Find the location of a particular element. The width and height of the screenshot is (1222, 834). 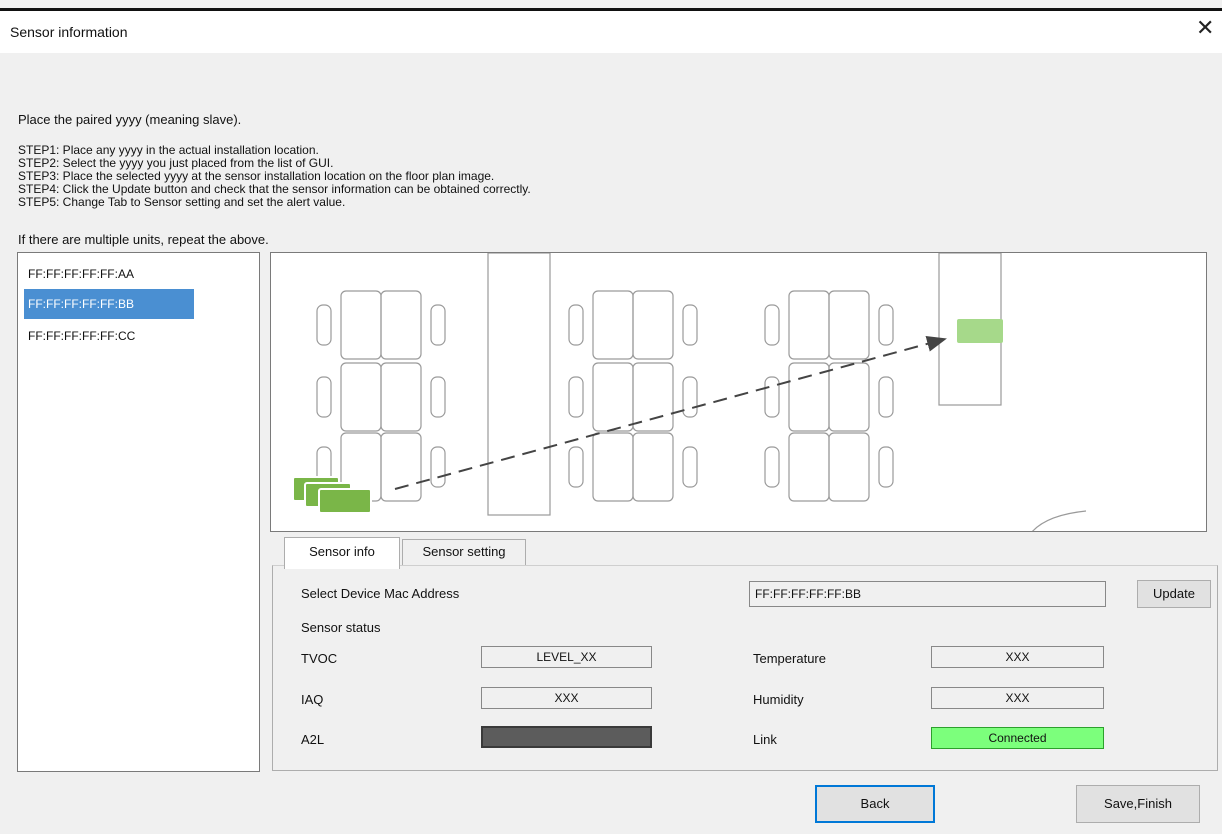

a2l-indicator is located at coordinates (566, 737).